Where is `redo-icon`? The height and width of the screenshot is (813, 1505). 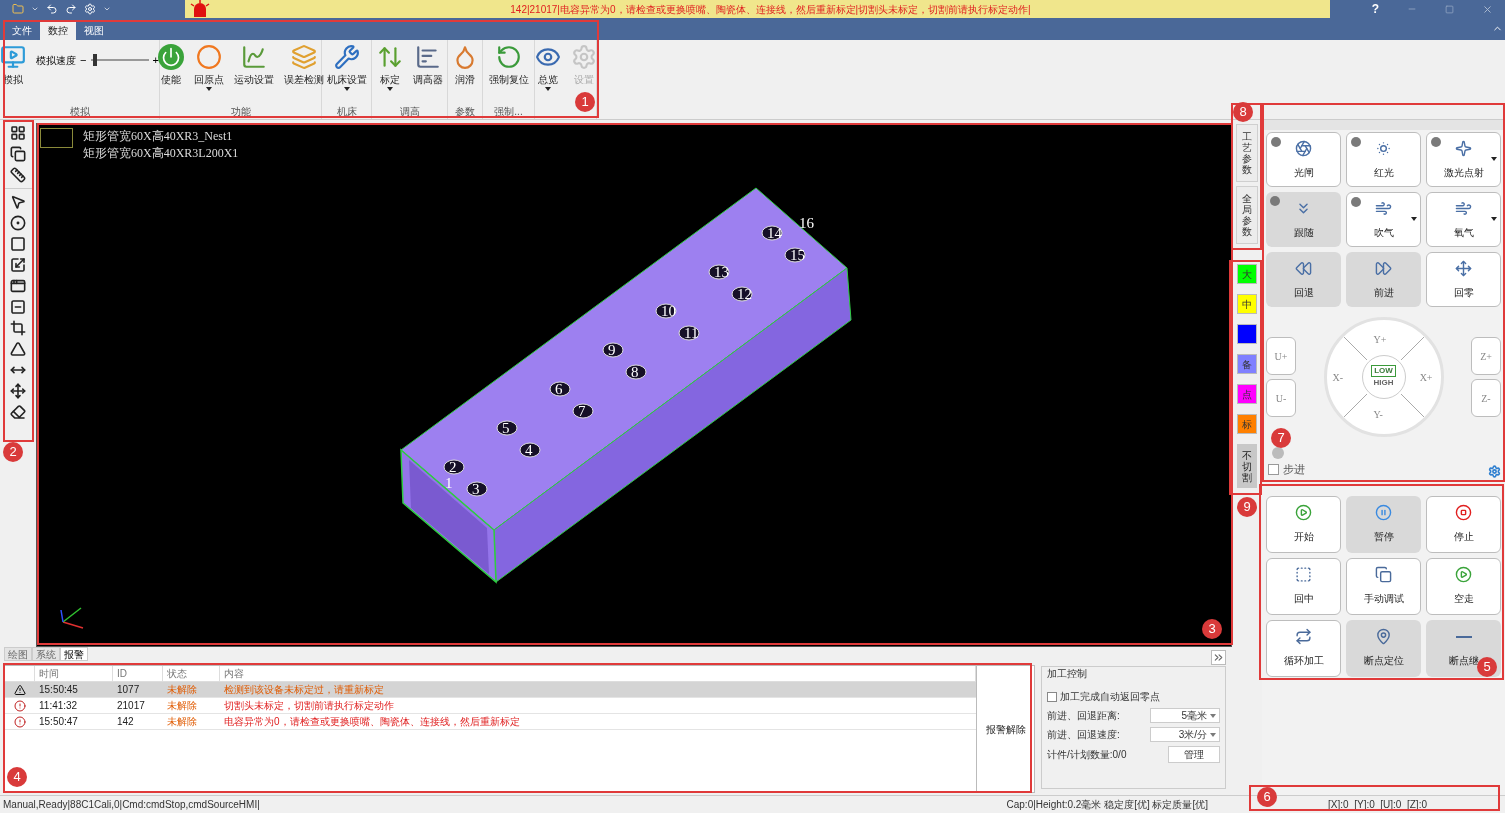
redo-icon is located at coordinates (71, 9).